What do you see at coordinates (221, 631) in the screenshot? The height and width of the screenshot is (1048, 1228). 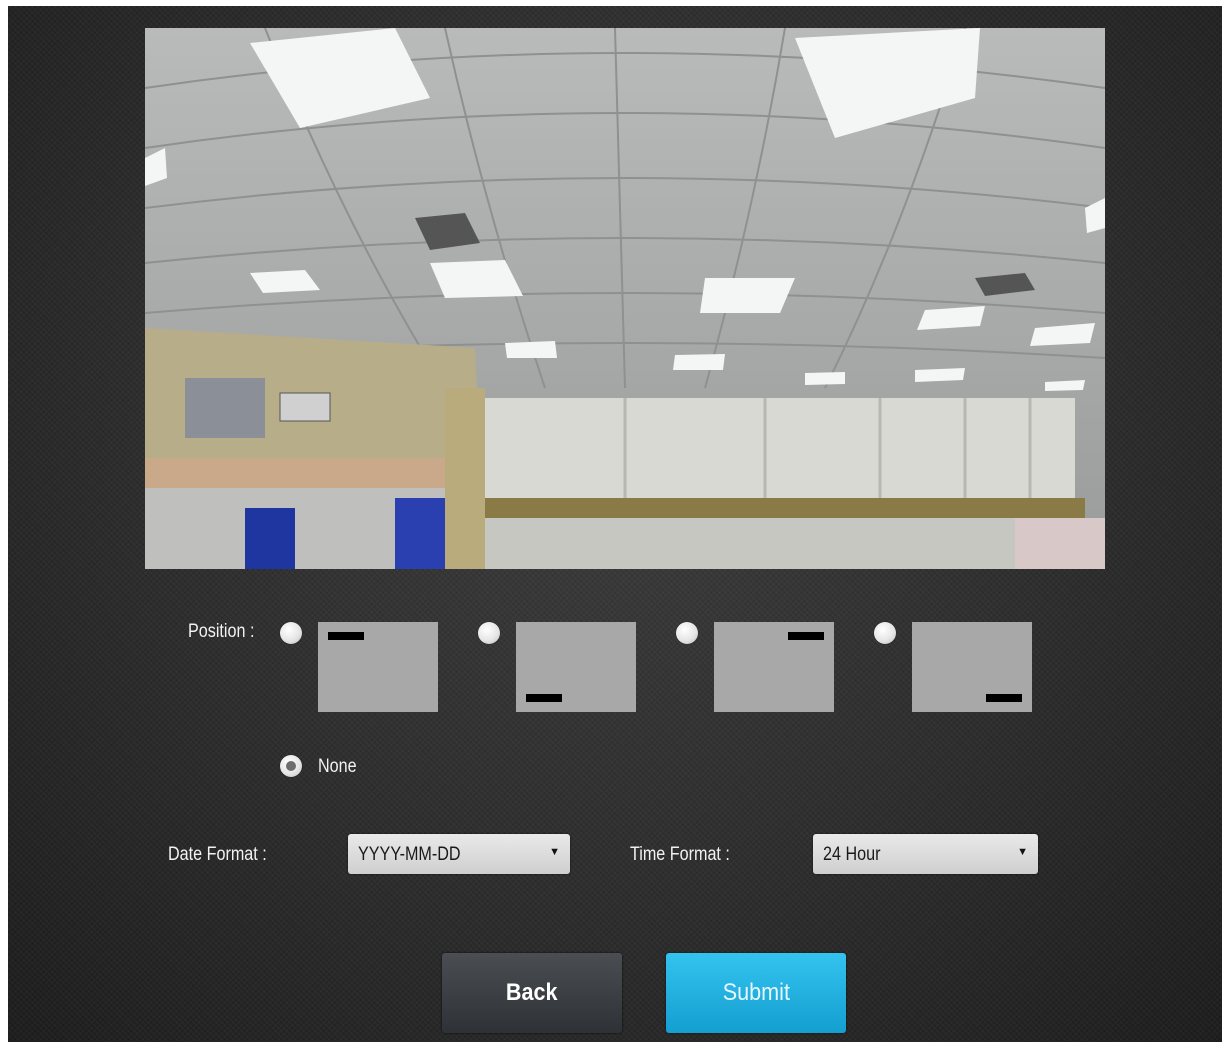 I see `position-label: Position :` at bounding box center [221, 631].